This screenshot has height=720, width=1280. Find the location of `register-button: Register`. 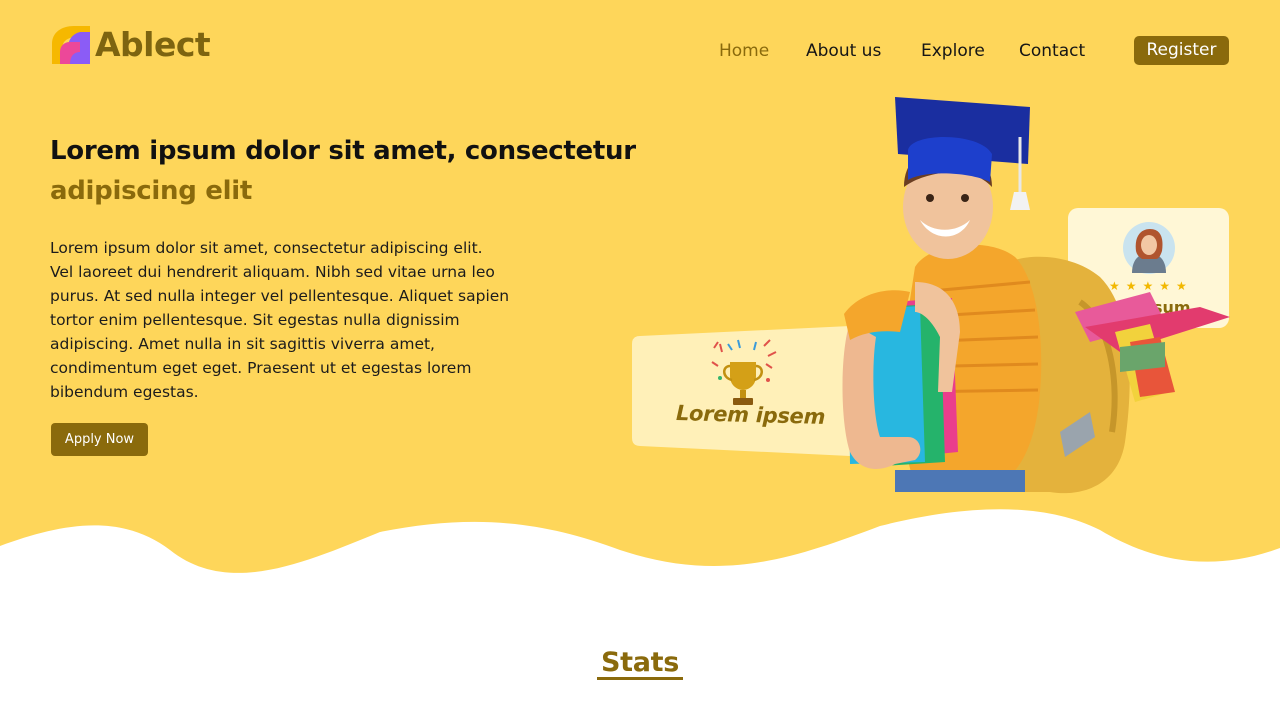

register-button: Register is located at coordinates (1181, 50).